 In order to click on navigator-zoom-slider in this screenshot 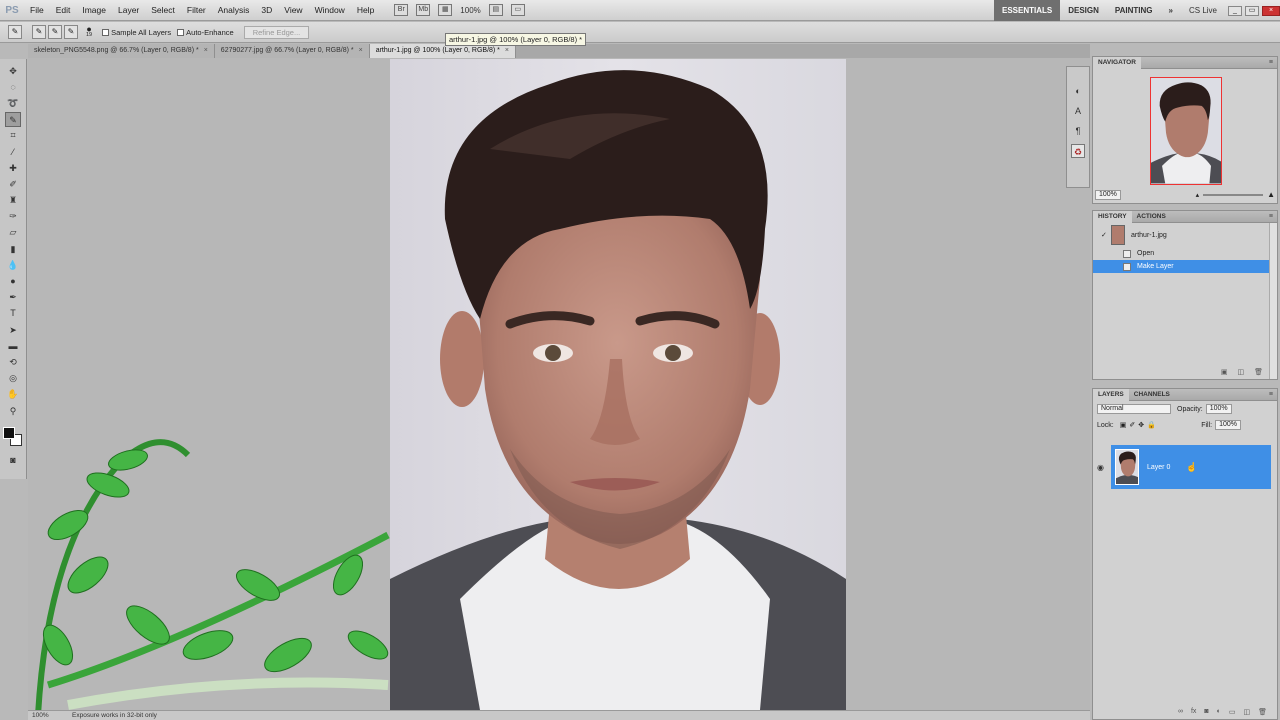, I will do `click(1233, 194)`.